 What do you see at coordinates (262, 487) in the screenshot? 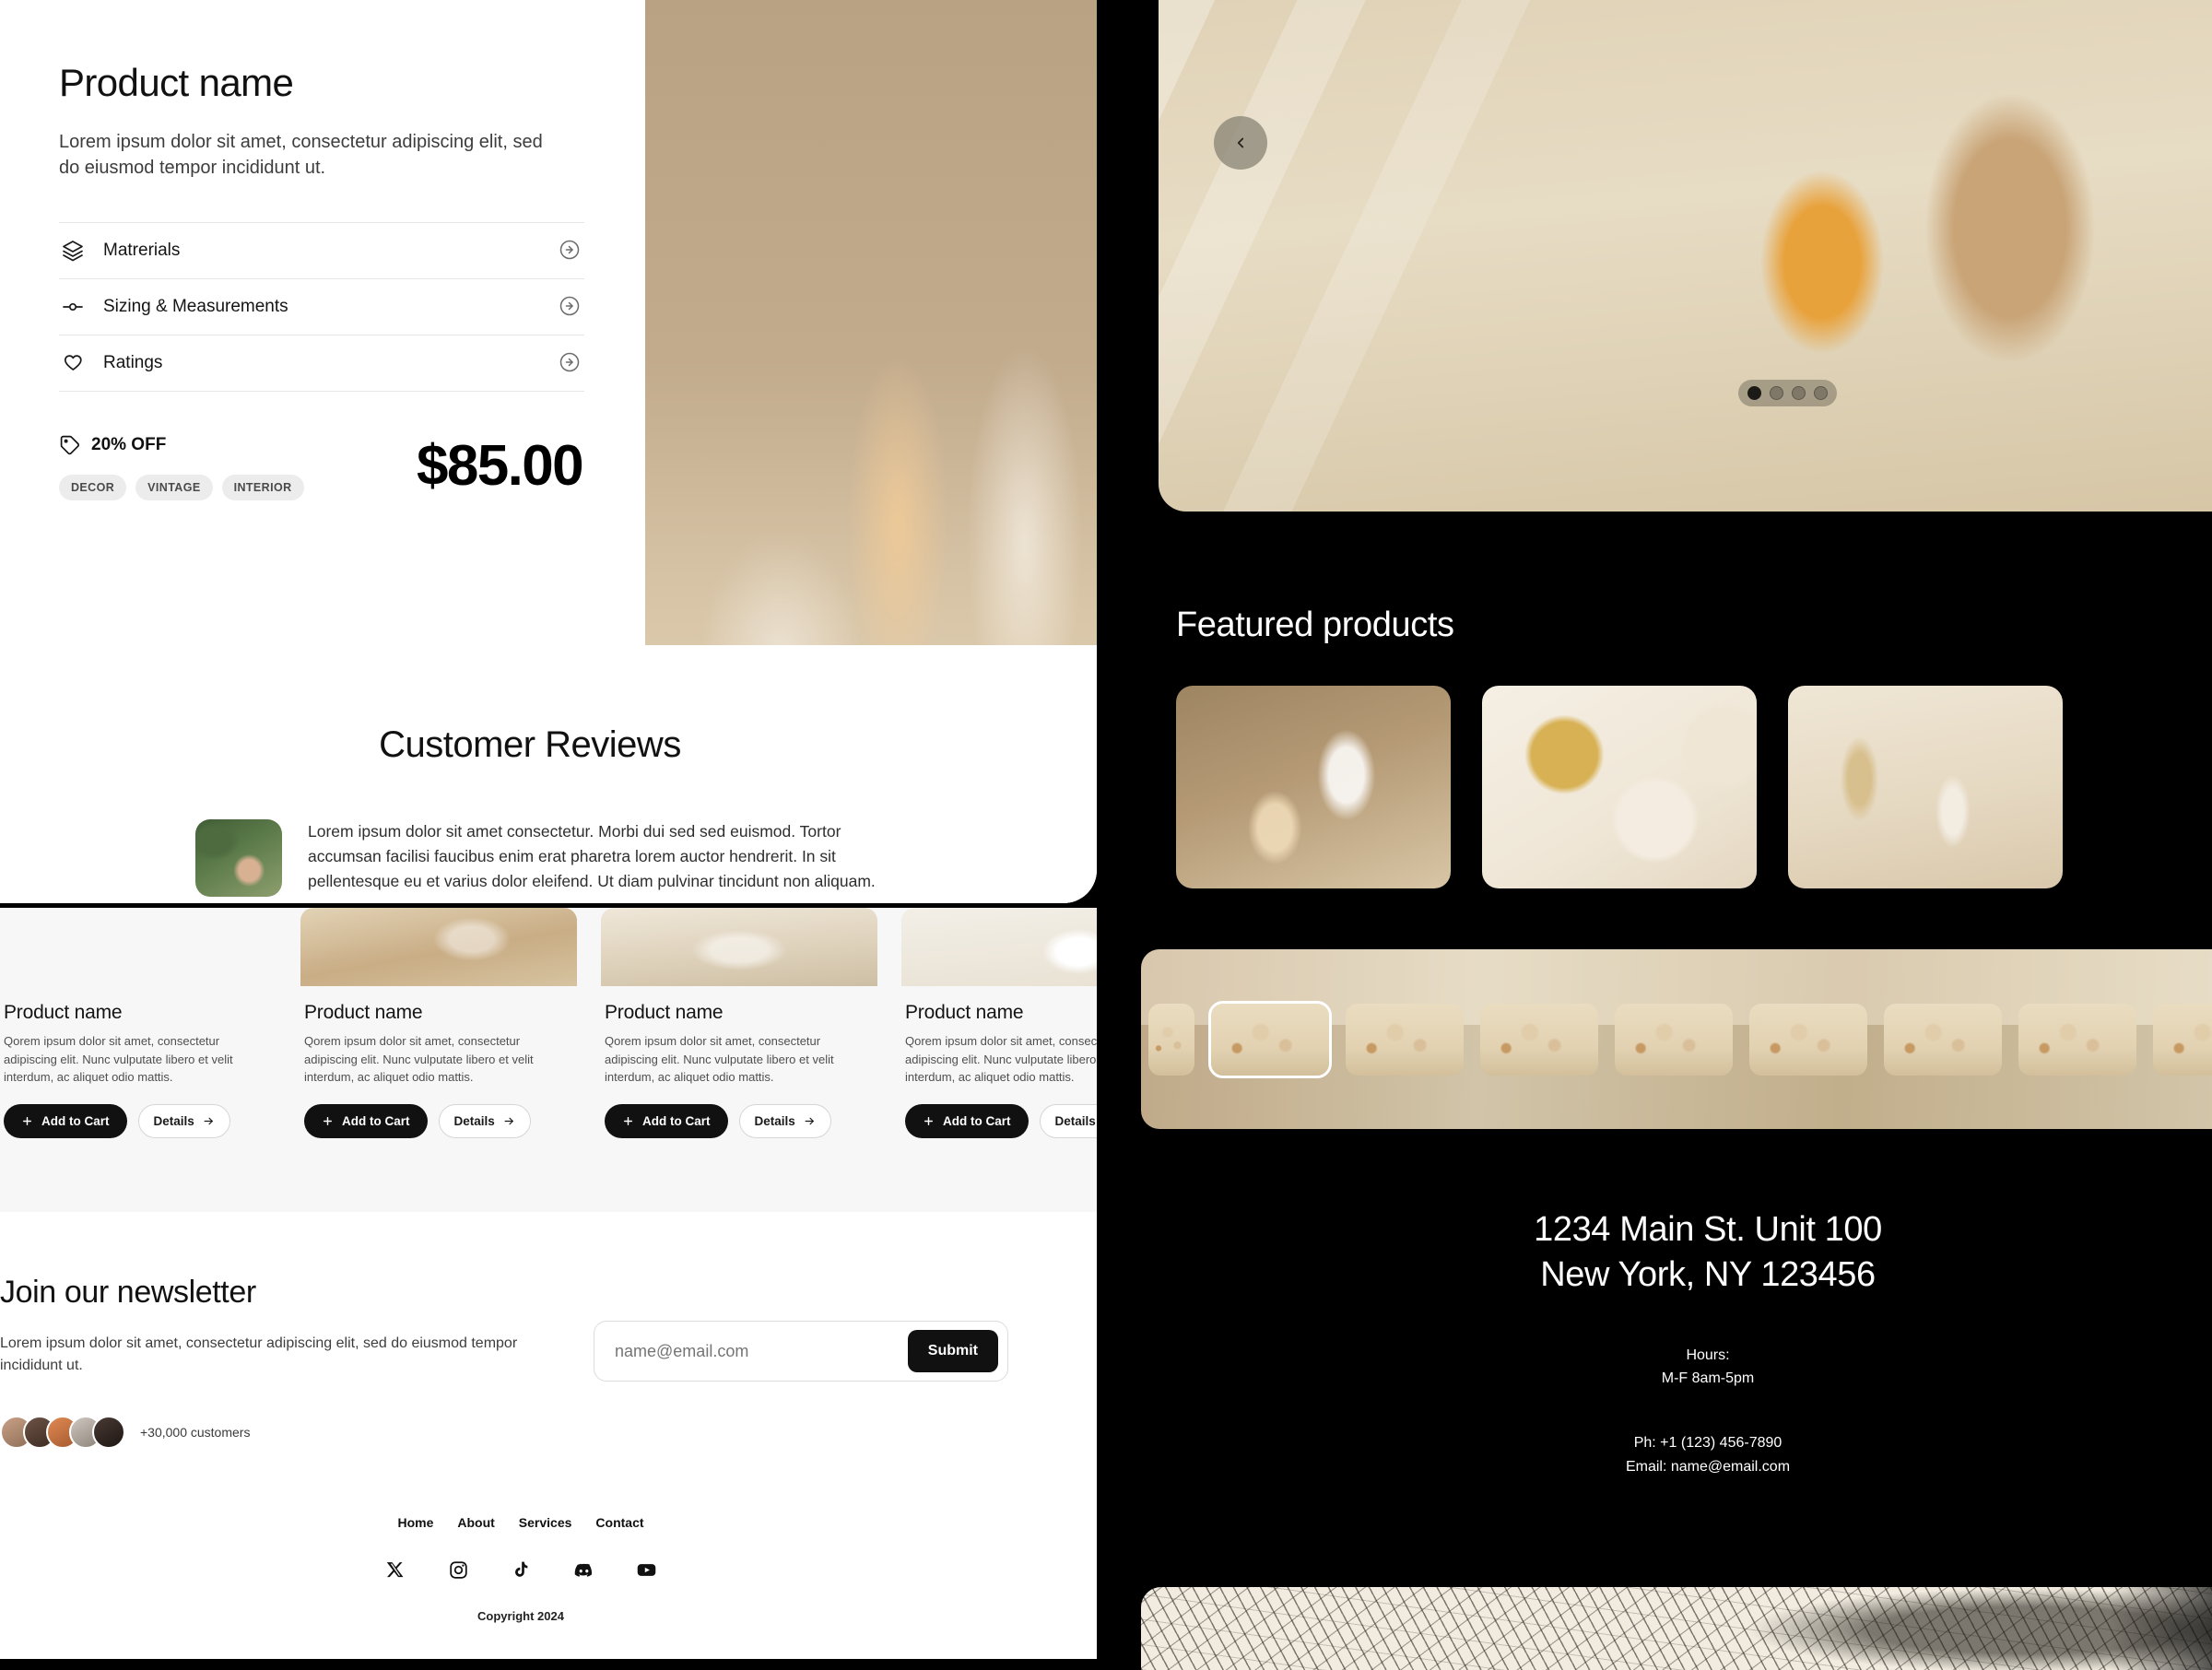
I see `tag-chip: INTERIOR` at bounding box center [262, 487].